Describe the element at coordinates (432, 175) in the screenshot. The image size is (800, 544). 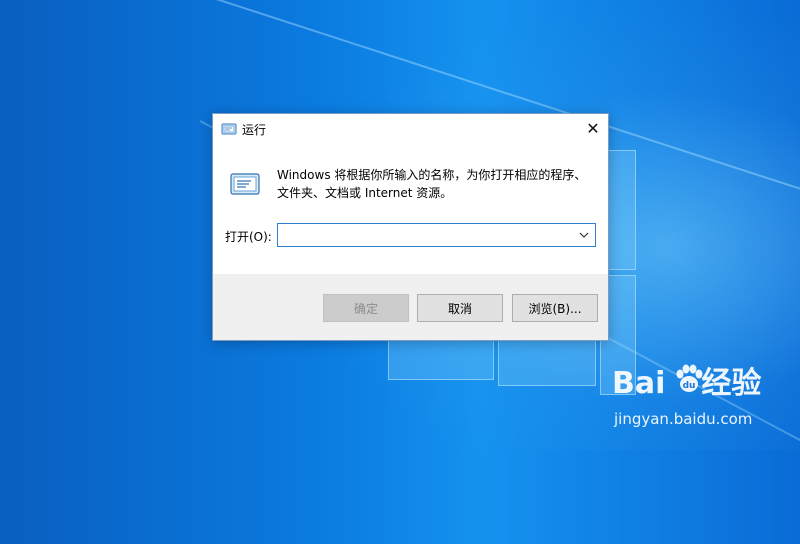
I see `description-line: Windows 将根据你所输入的名称，为你打开相应的程序、` at that location.